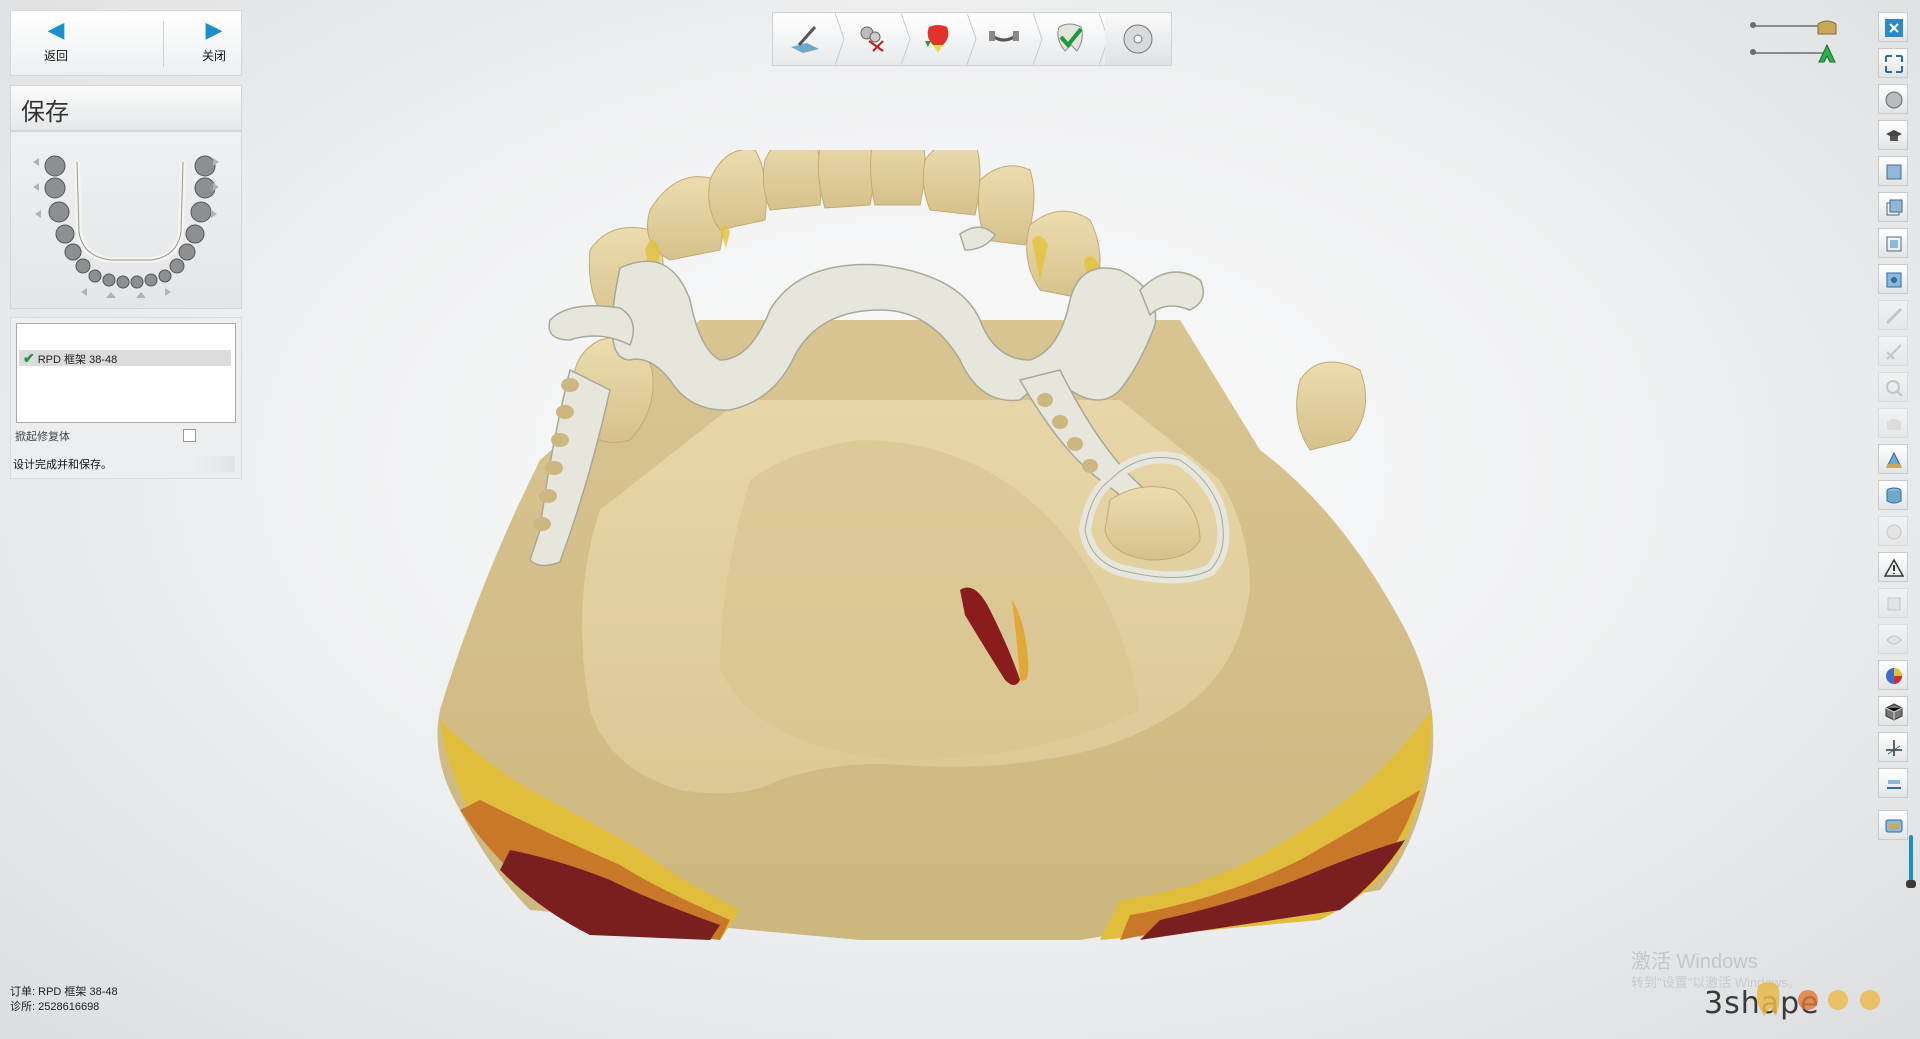 The width and height of the screenshot is (1920, 1039). I want to click on view-top-button, so click(1893, 243).